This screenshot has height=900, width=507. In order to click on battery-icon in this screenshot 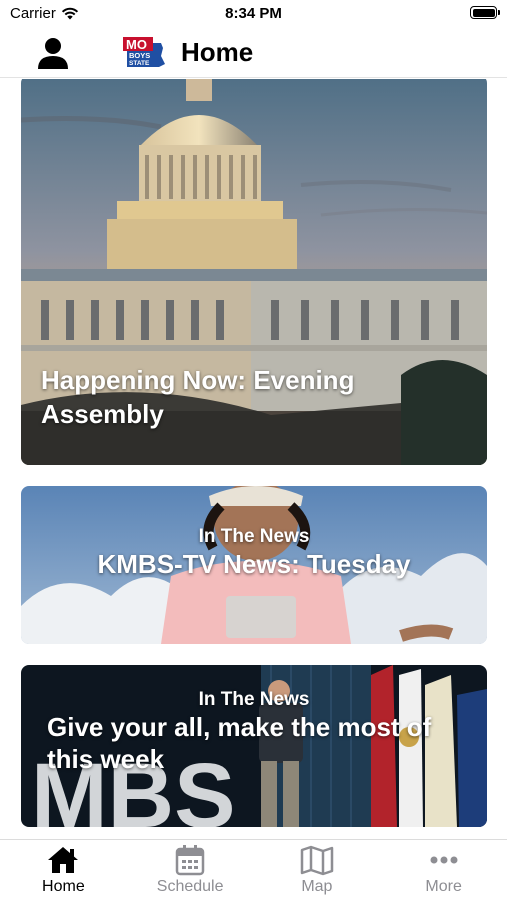, I will do `click(485, 12)`.